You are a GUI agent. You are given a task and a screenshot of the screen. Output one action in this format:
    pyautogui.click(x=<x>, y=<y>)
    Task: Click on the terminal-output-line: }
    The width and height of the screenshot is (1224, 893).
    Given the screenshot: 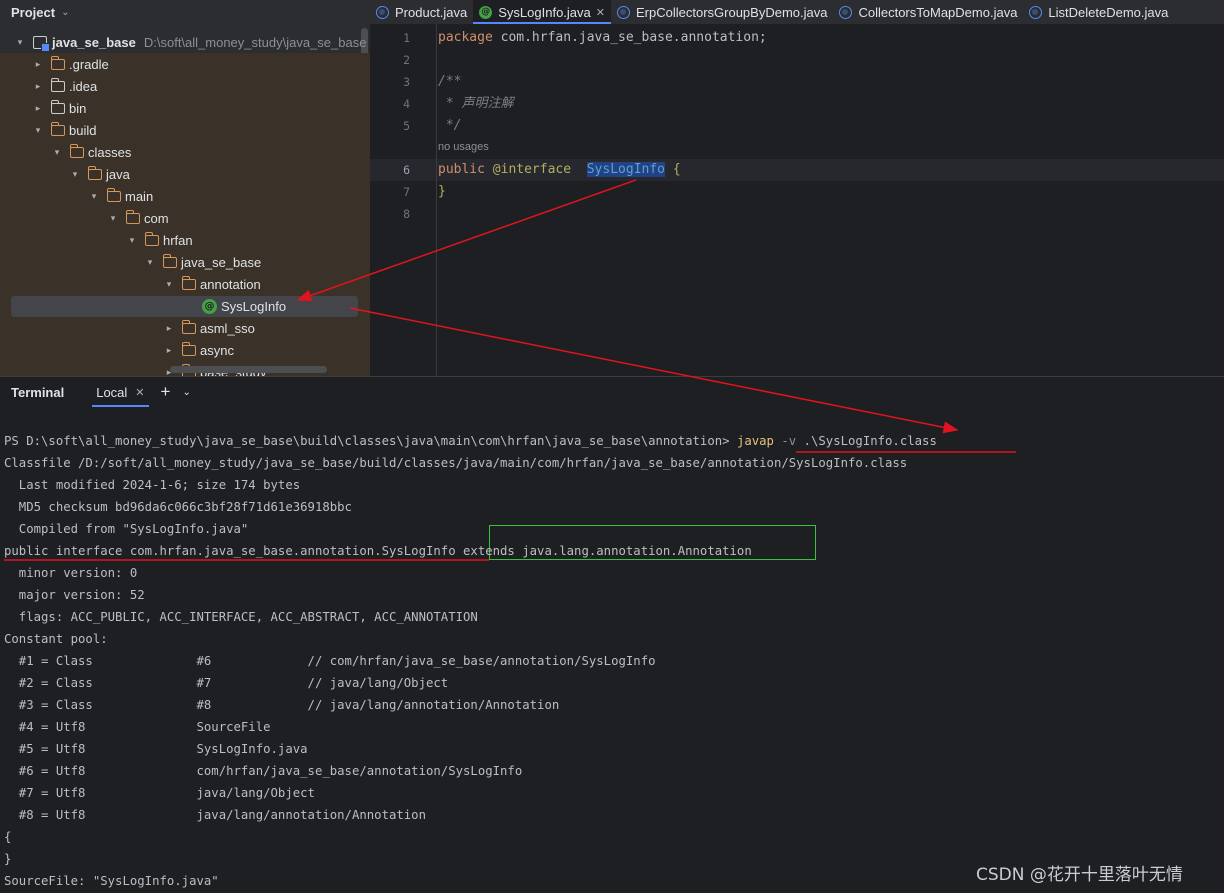 What is the action you would take?
    pyautogui.click(x=8, y=859)
    